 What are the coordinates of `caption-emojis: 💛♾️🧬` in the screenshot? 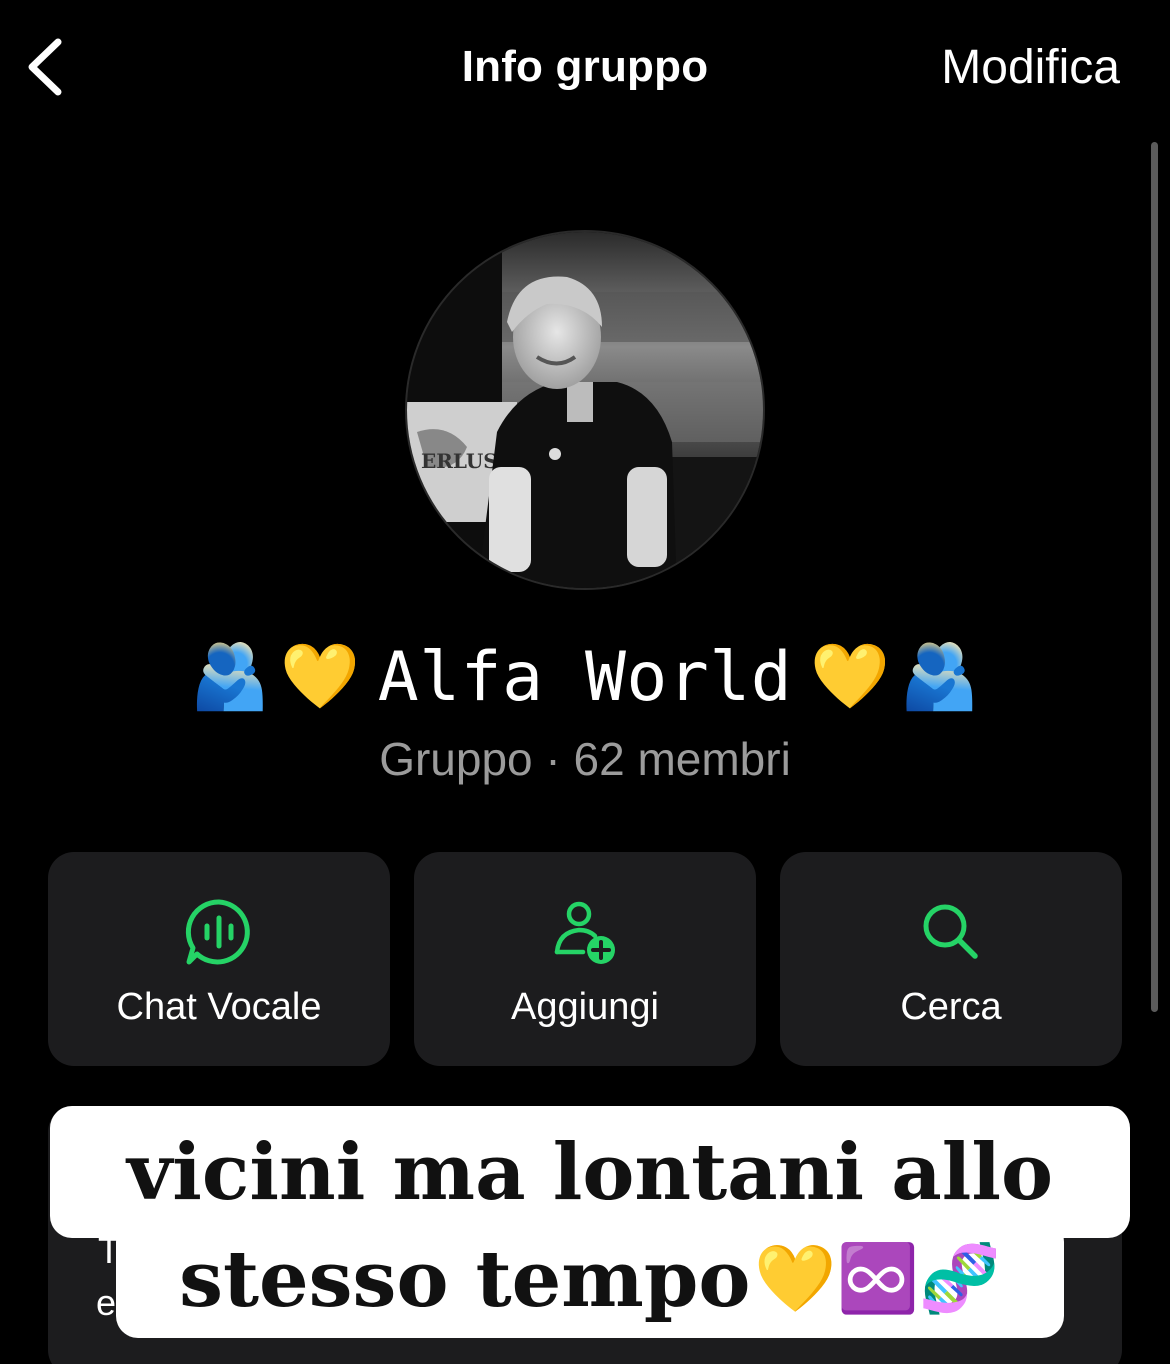 It's located at (877, 1278).